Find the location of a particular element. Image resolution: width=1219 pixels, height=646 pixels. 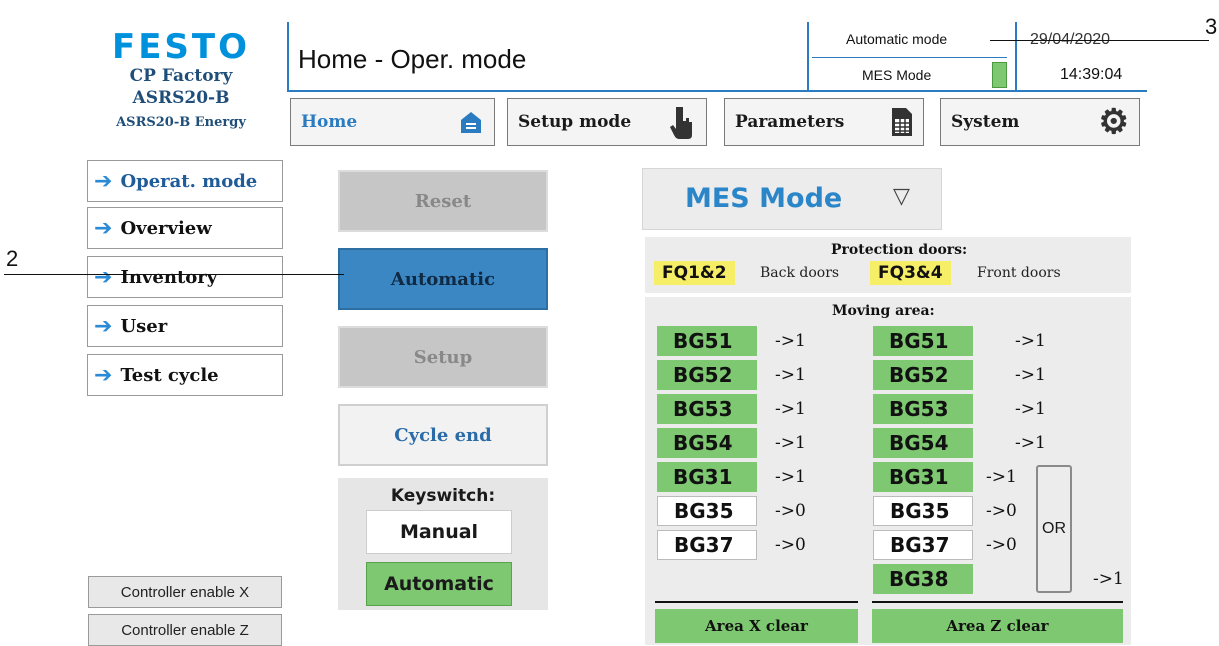

brand-logo-text: FESTO is located at coordinates (181, 47).